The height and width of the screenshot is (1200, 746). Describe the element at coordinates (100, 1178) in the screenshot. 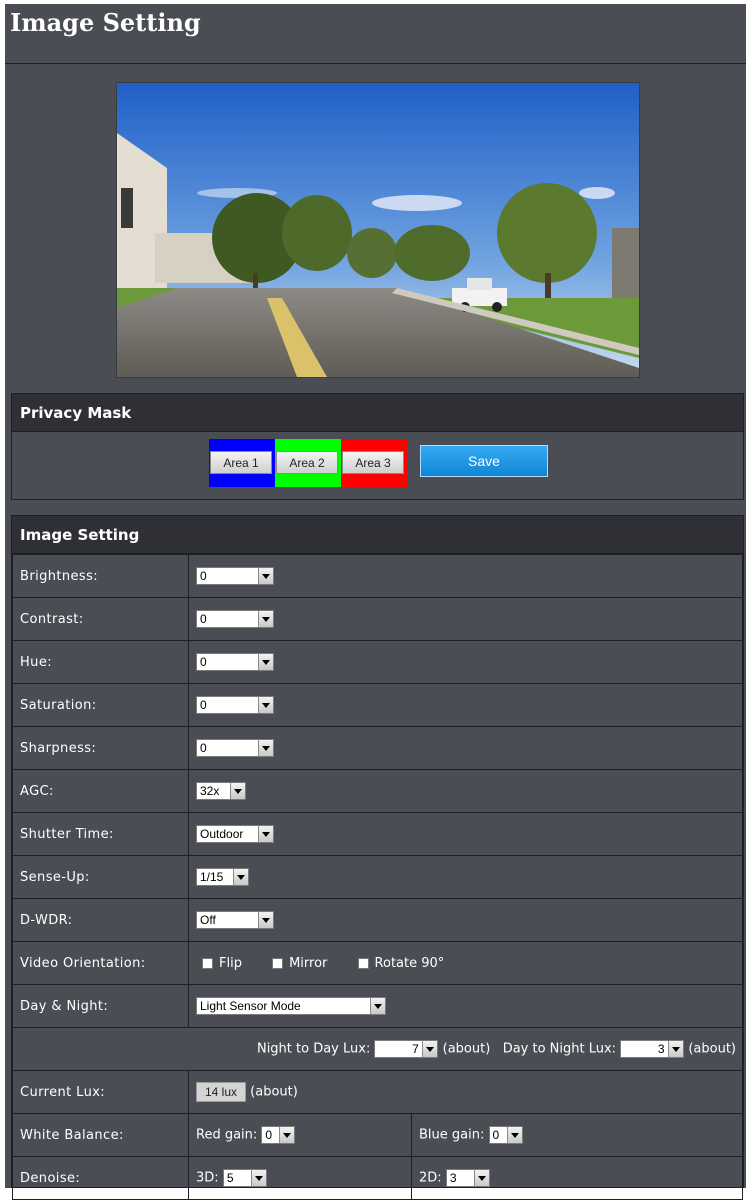

I see `denoise-label: Denoise:` at that location.